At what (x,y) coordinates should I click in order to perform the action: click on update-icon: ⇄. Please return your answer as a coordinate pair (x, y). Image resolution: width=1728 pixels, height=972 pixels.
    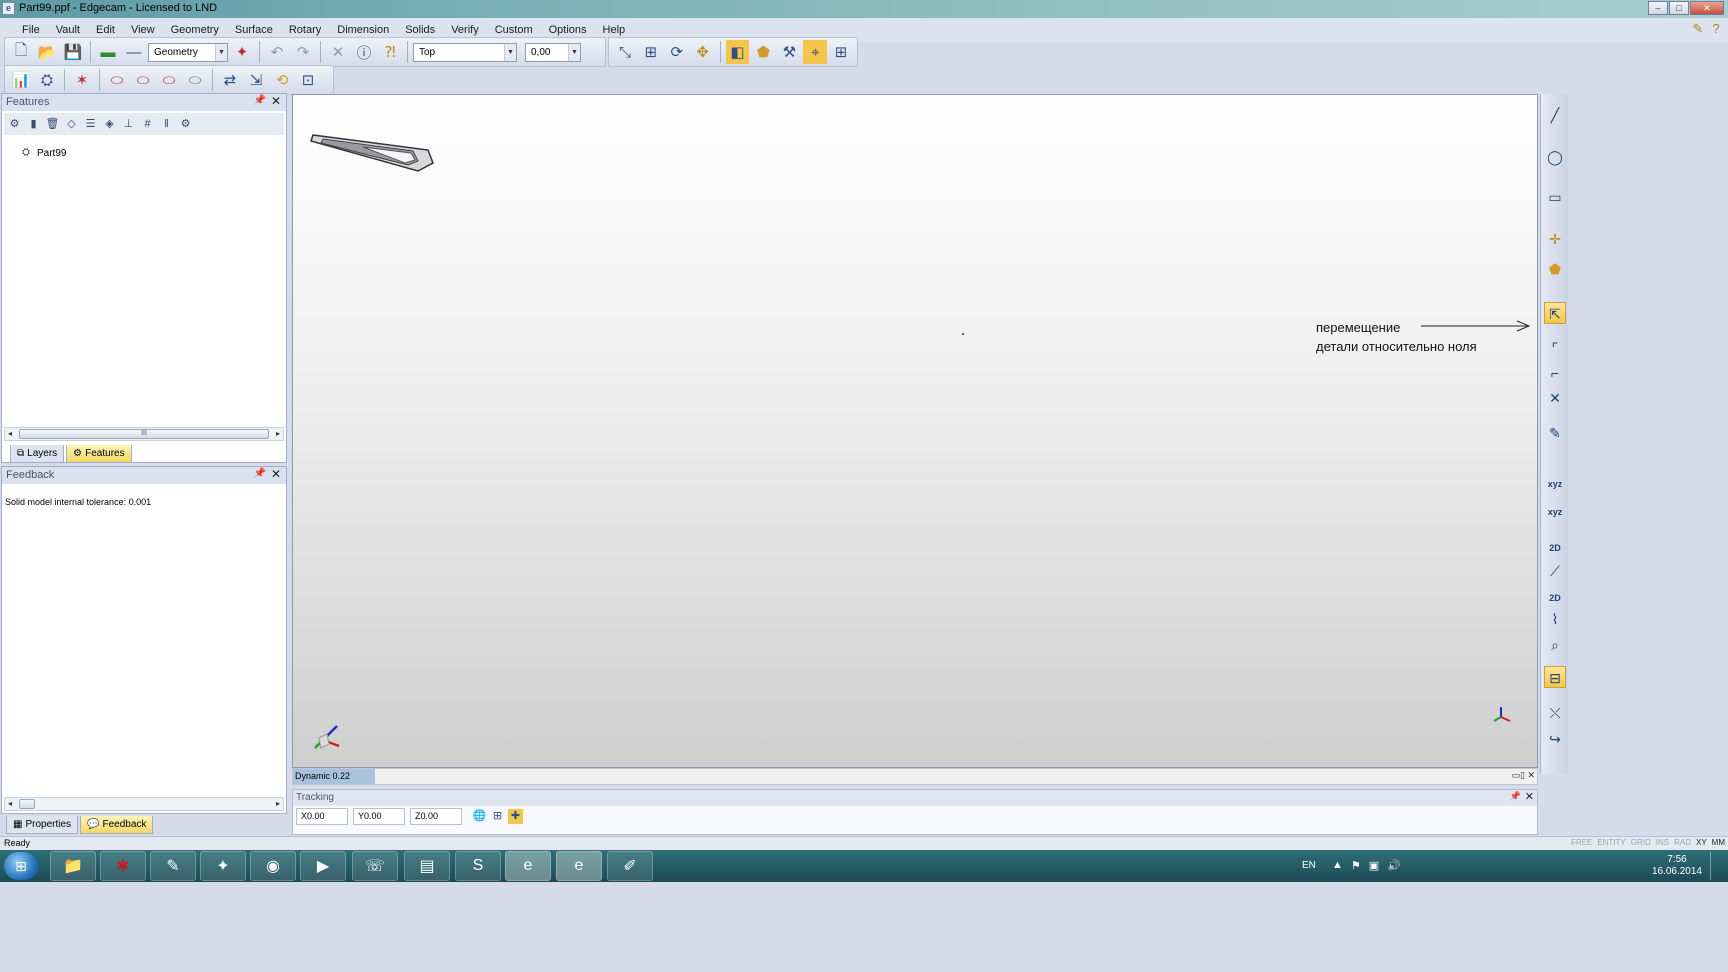
    Looking at the image, I should click on (230, 80).